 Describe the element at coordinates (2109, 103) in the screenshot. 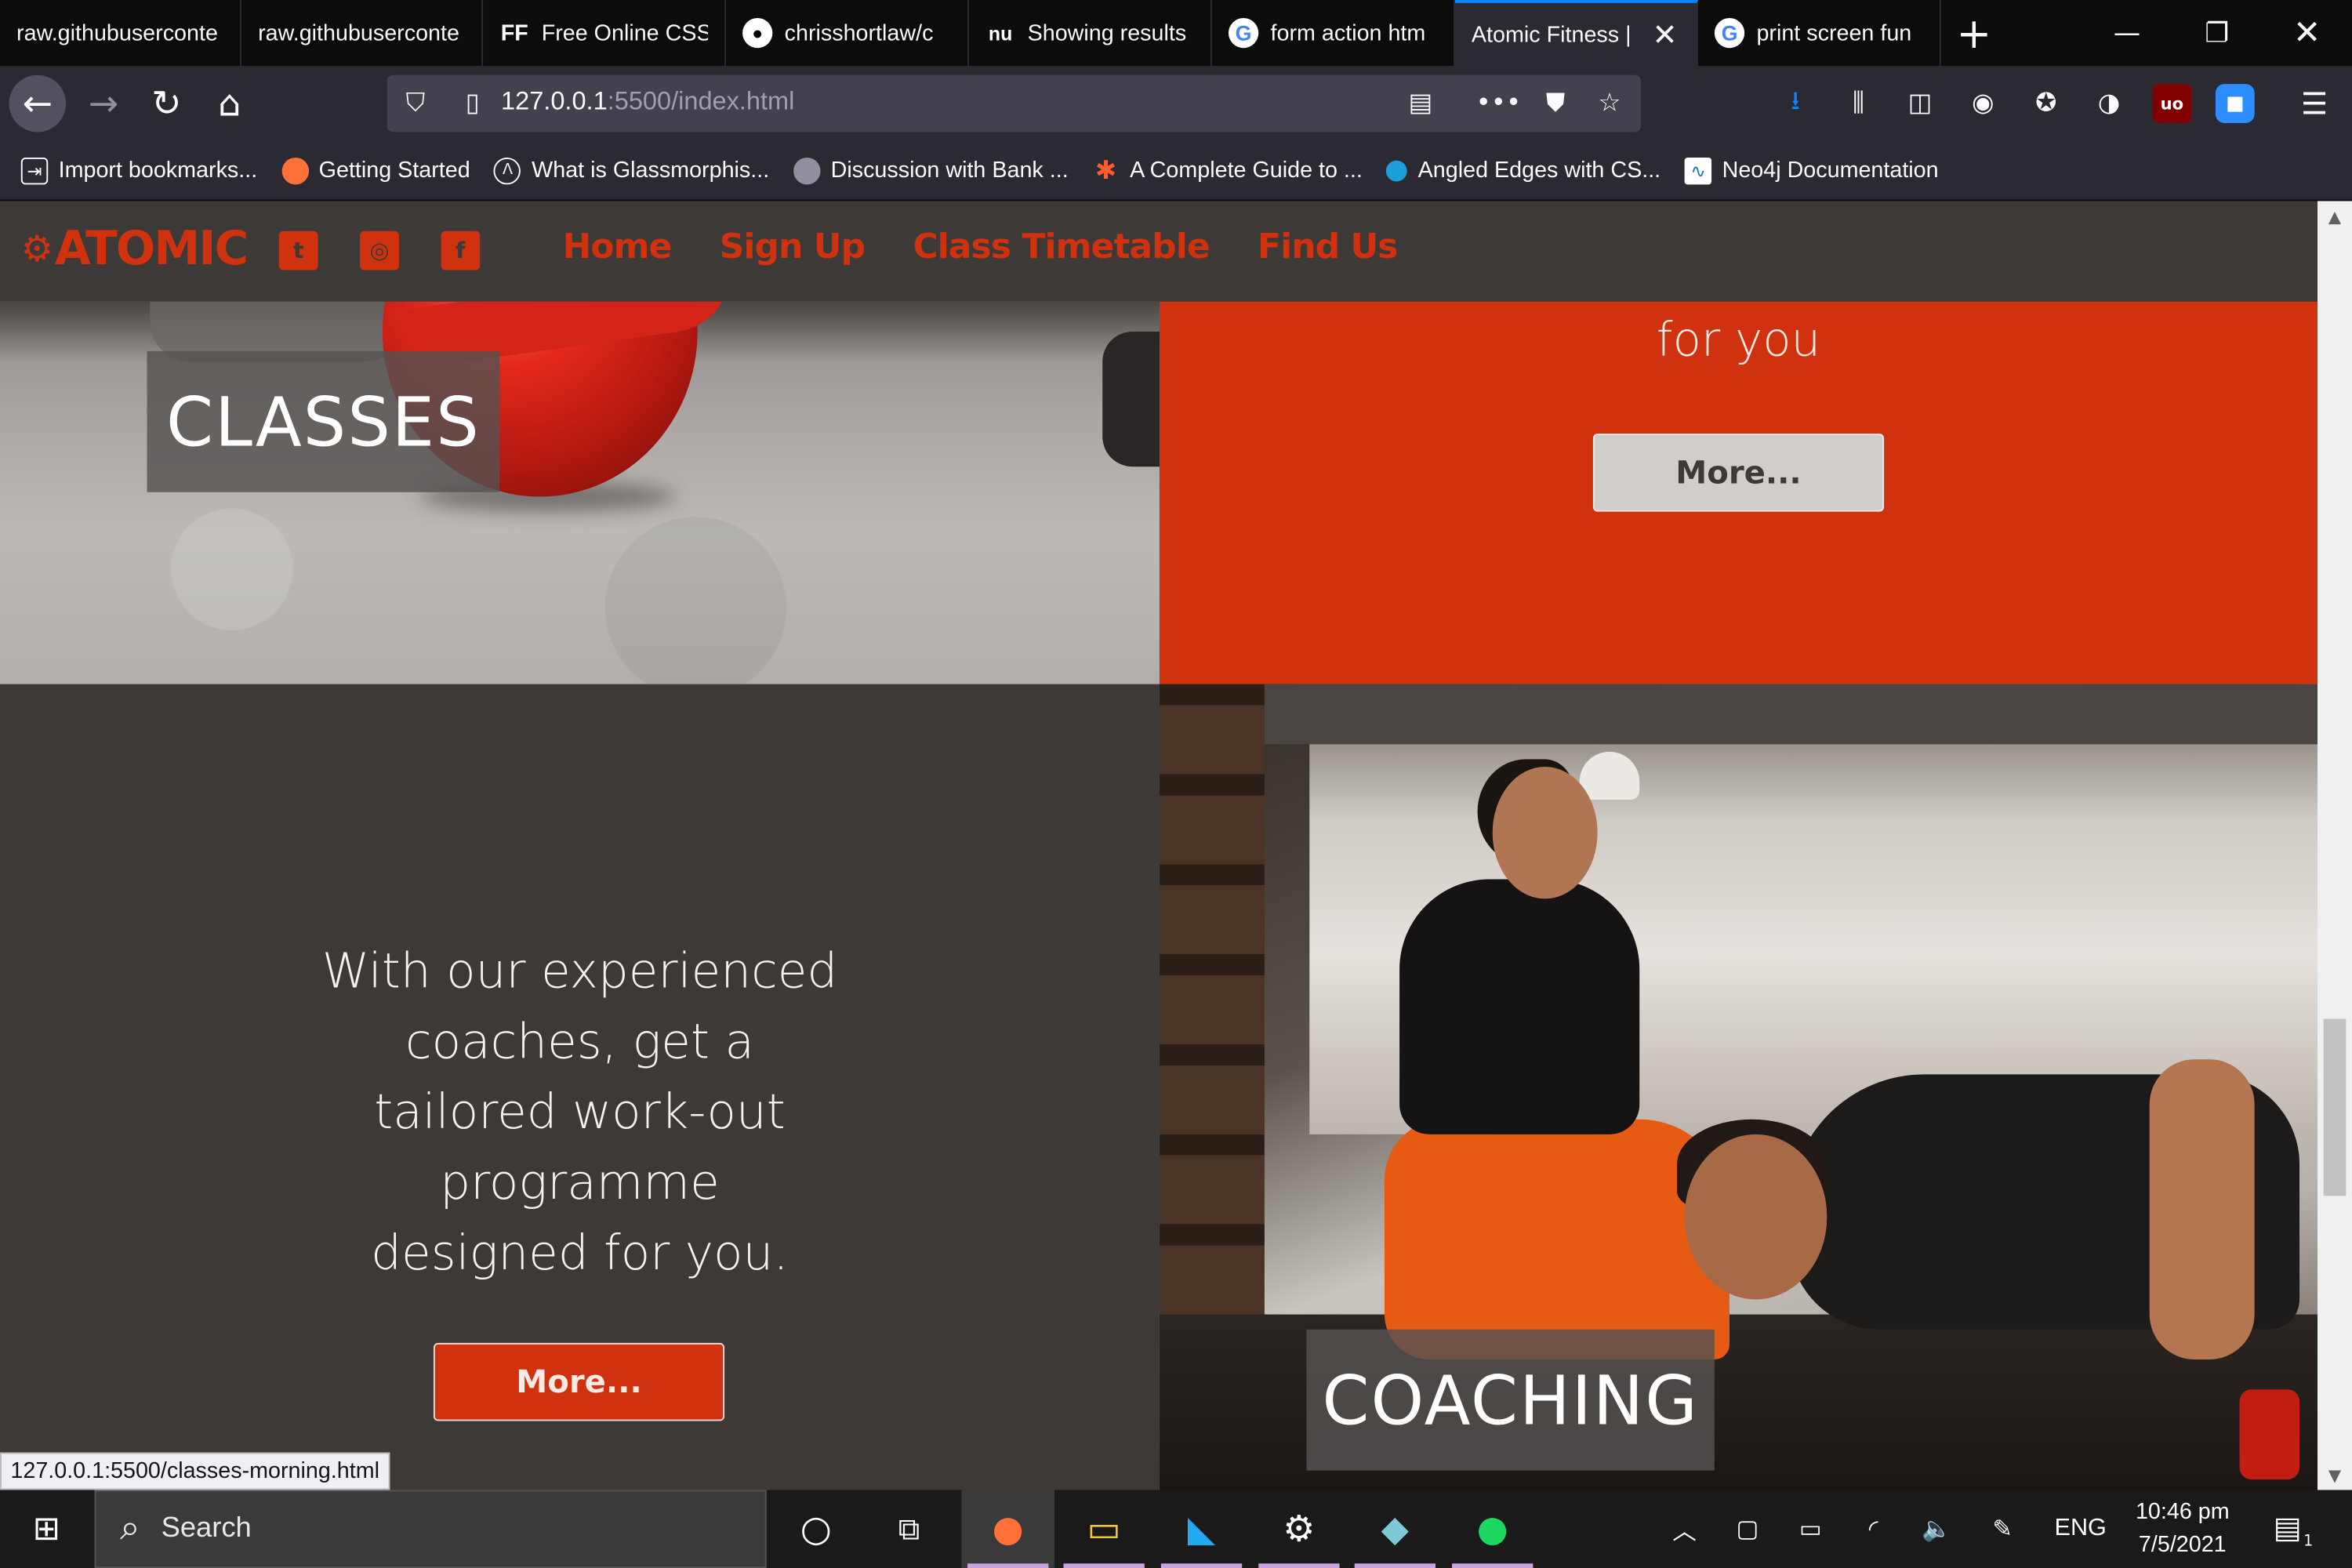

I see `extension-eye-icon: ◑` at that location.